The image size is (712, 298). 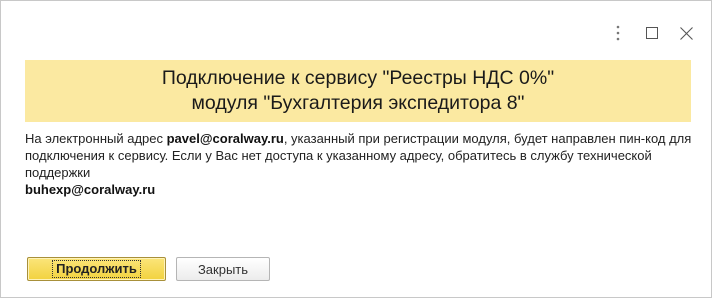 What do you see at coordinates (618, 33) in the screenshot?
I see `more-vertical-icon` at bounding box center [618, 33].